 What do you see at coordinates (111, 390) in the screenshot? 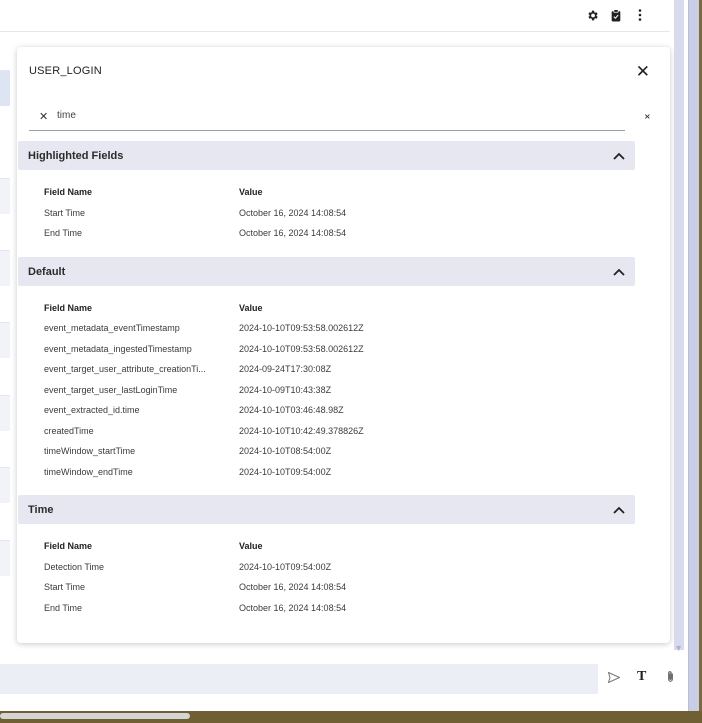
I see `field-name-cell: event_target_user_lastLoginTime` at bounding box center [111, 390].